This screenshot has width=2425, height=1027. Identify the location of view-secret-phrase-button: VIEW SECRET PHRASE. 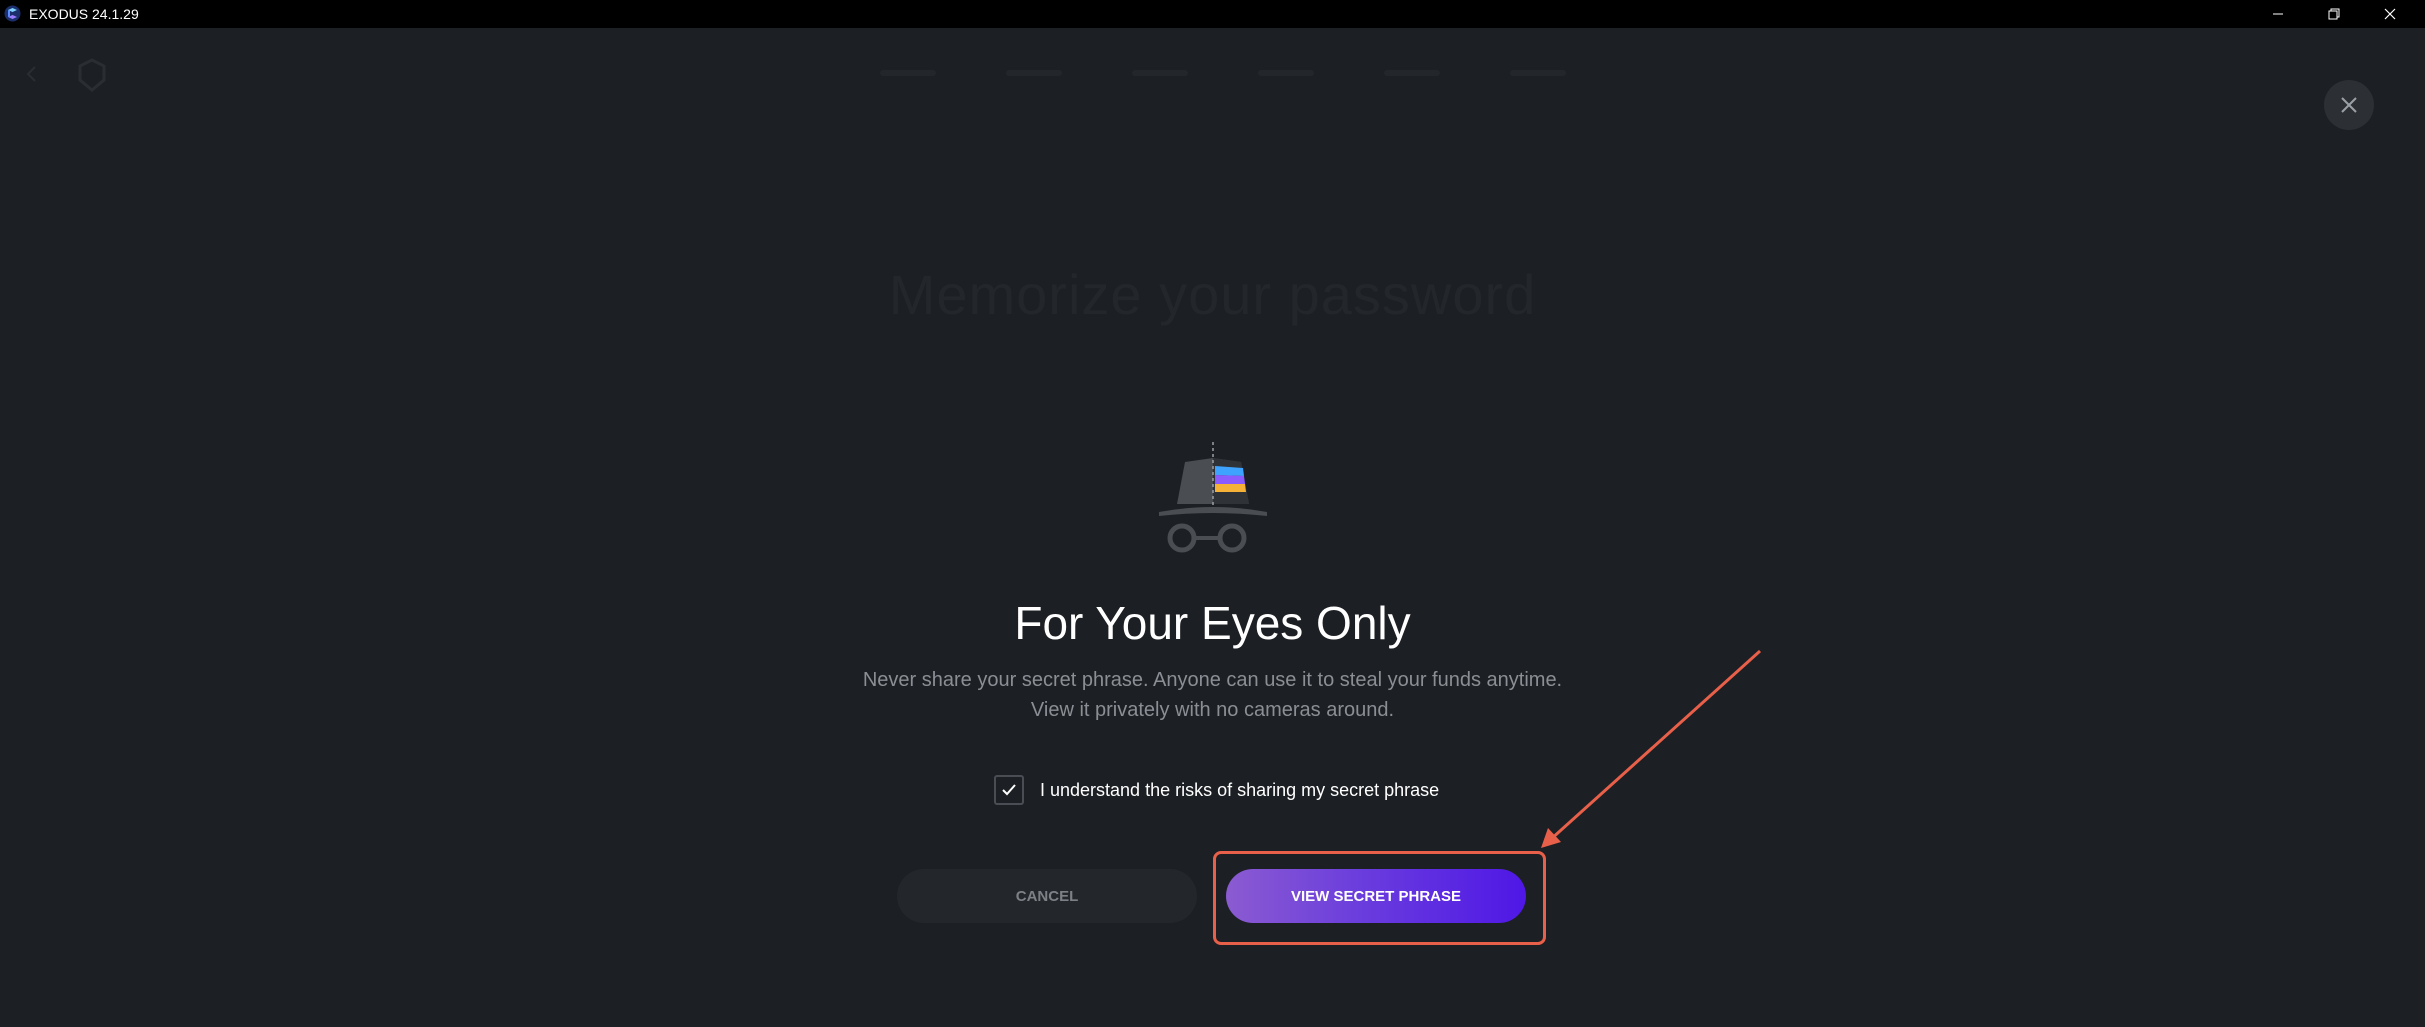
(1376, 896).